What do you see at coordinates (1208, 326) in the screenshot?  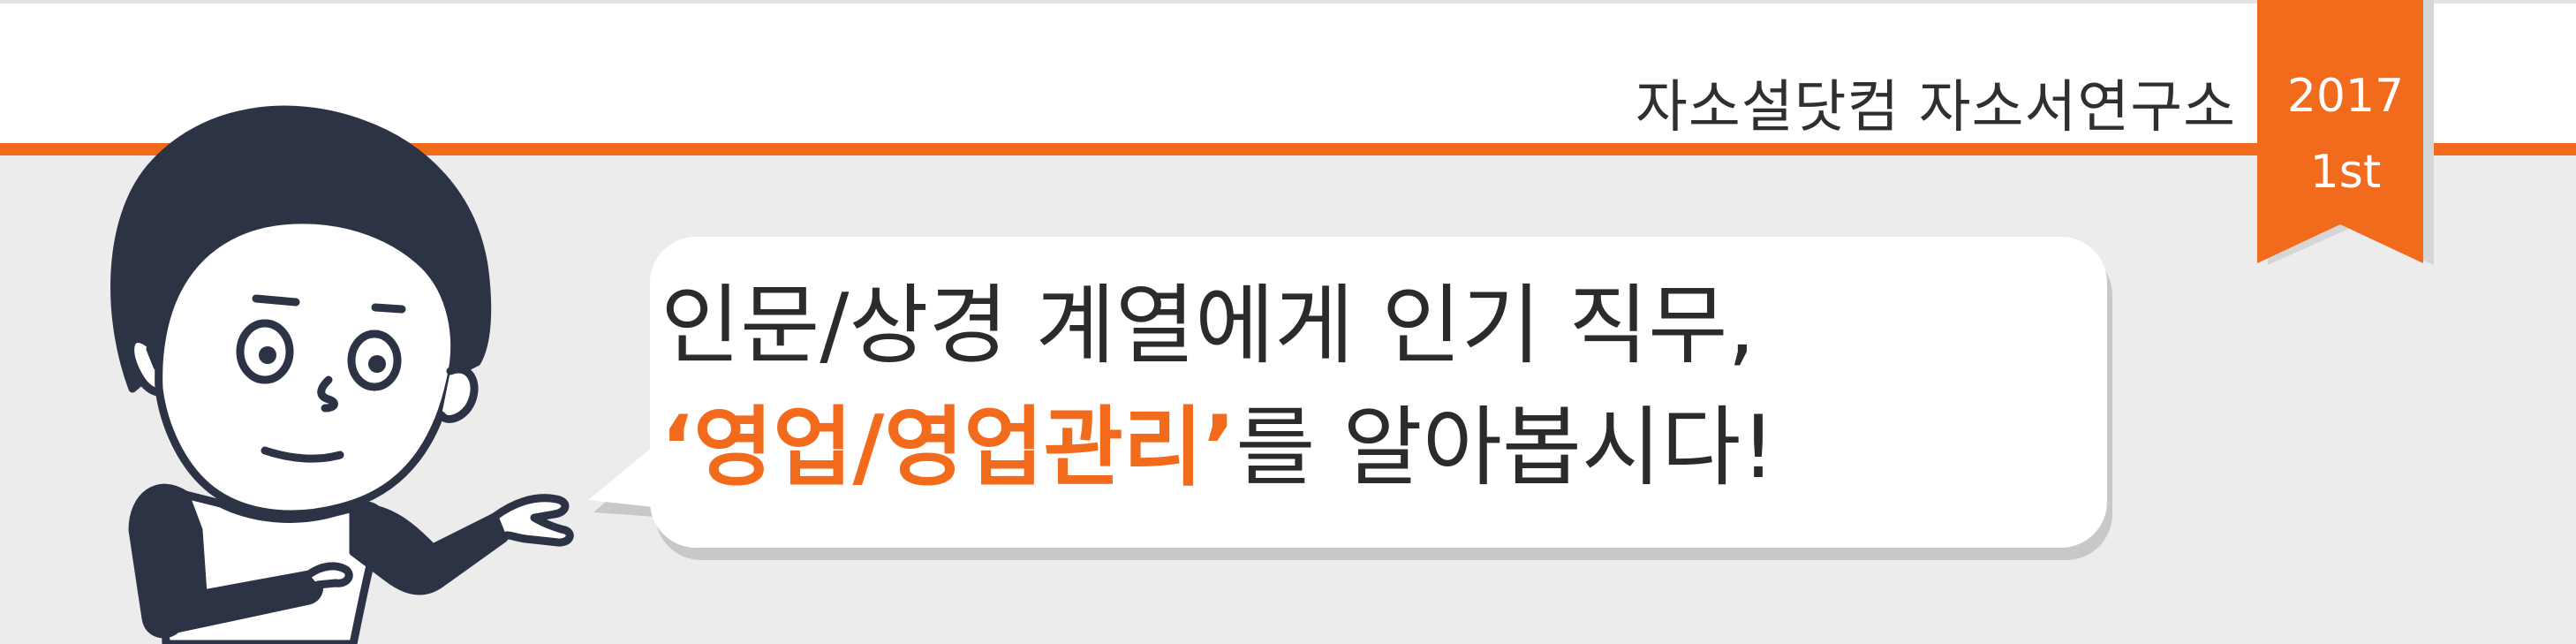 I see `headline-line-1: 인문/상경 계열에게 인기 직무,` at bounding box center [1208, 326].